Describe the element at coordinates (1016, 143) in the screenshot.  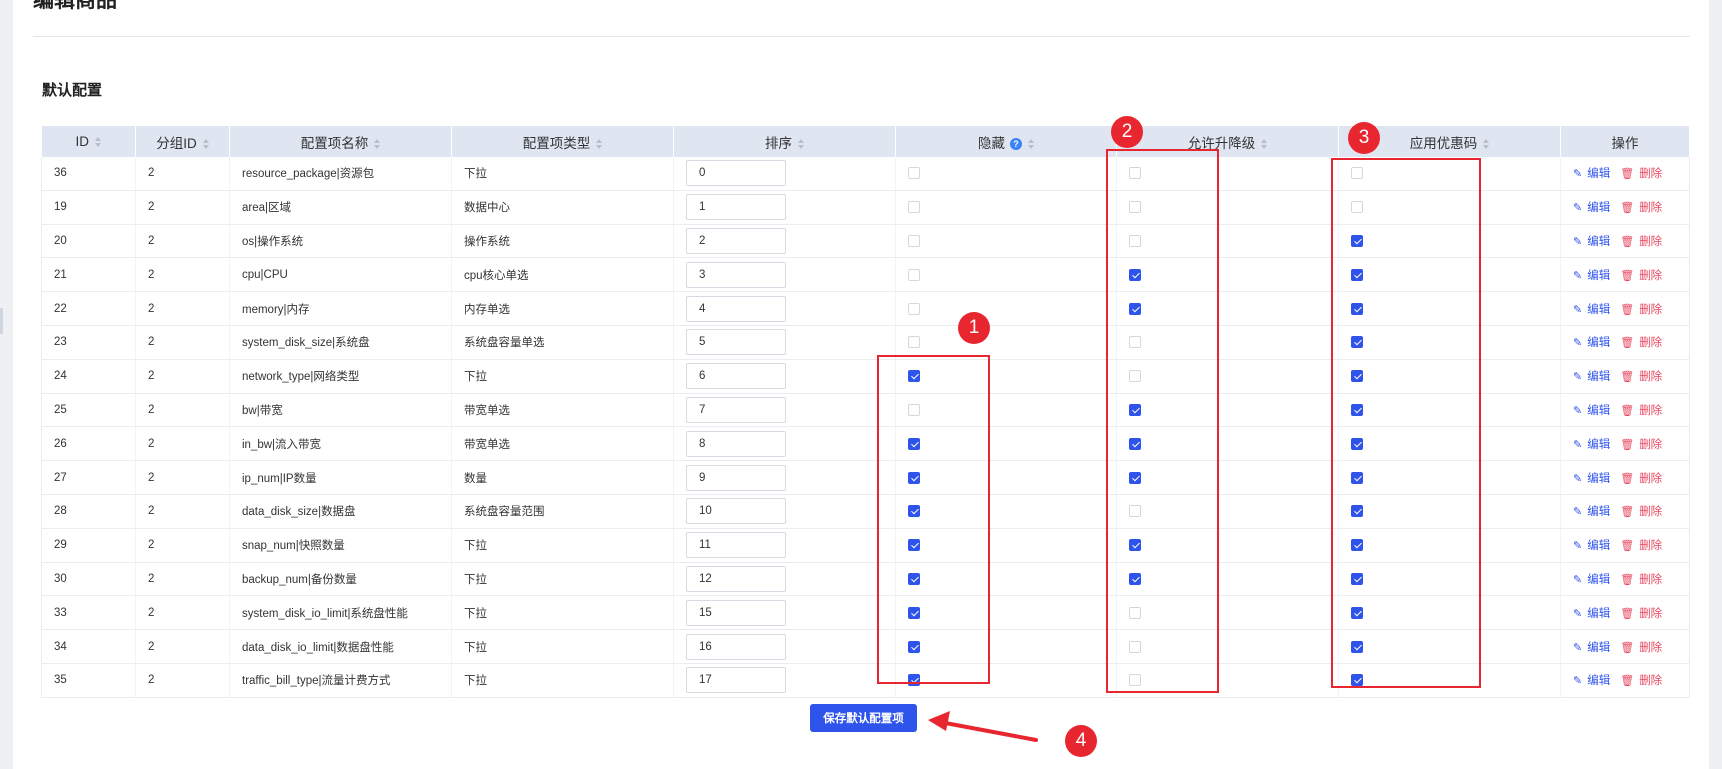
I see `help-icon: ?` at that location.